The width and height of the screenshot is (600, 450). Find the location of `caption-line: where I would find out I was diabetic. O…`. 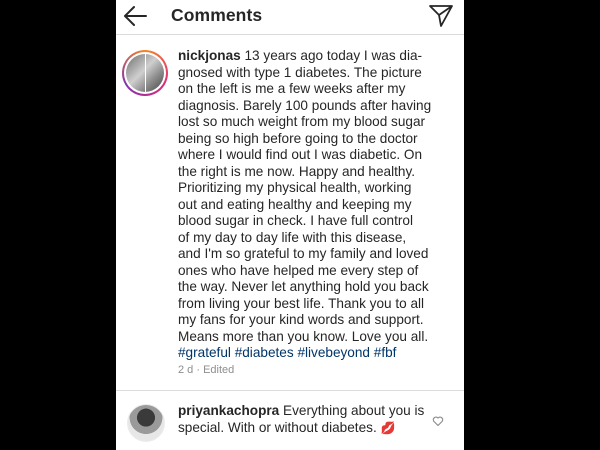

caption-line: where I would find out I was diabetic. O… is located at coordinates (300, 154).